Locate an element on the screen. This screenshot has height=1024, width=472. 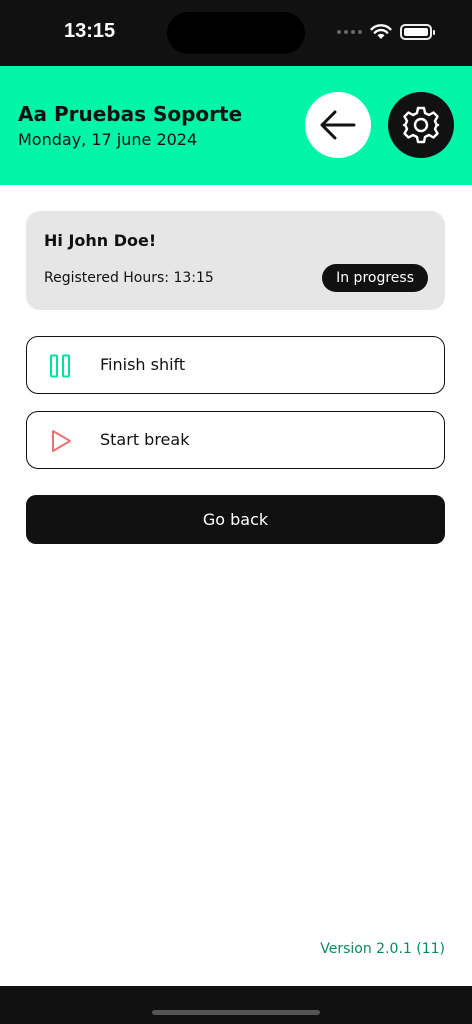
app-header: Aa Pruebas Soporte Monday, 17 june 2024 is located at coordinates (236, 125).